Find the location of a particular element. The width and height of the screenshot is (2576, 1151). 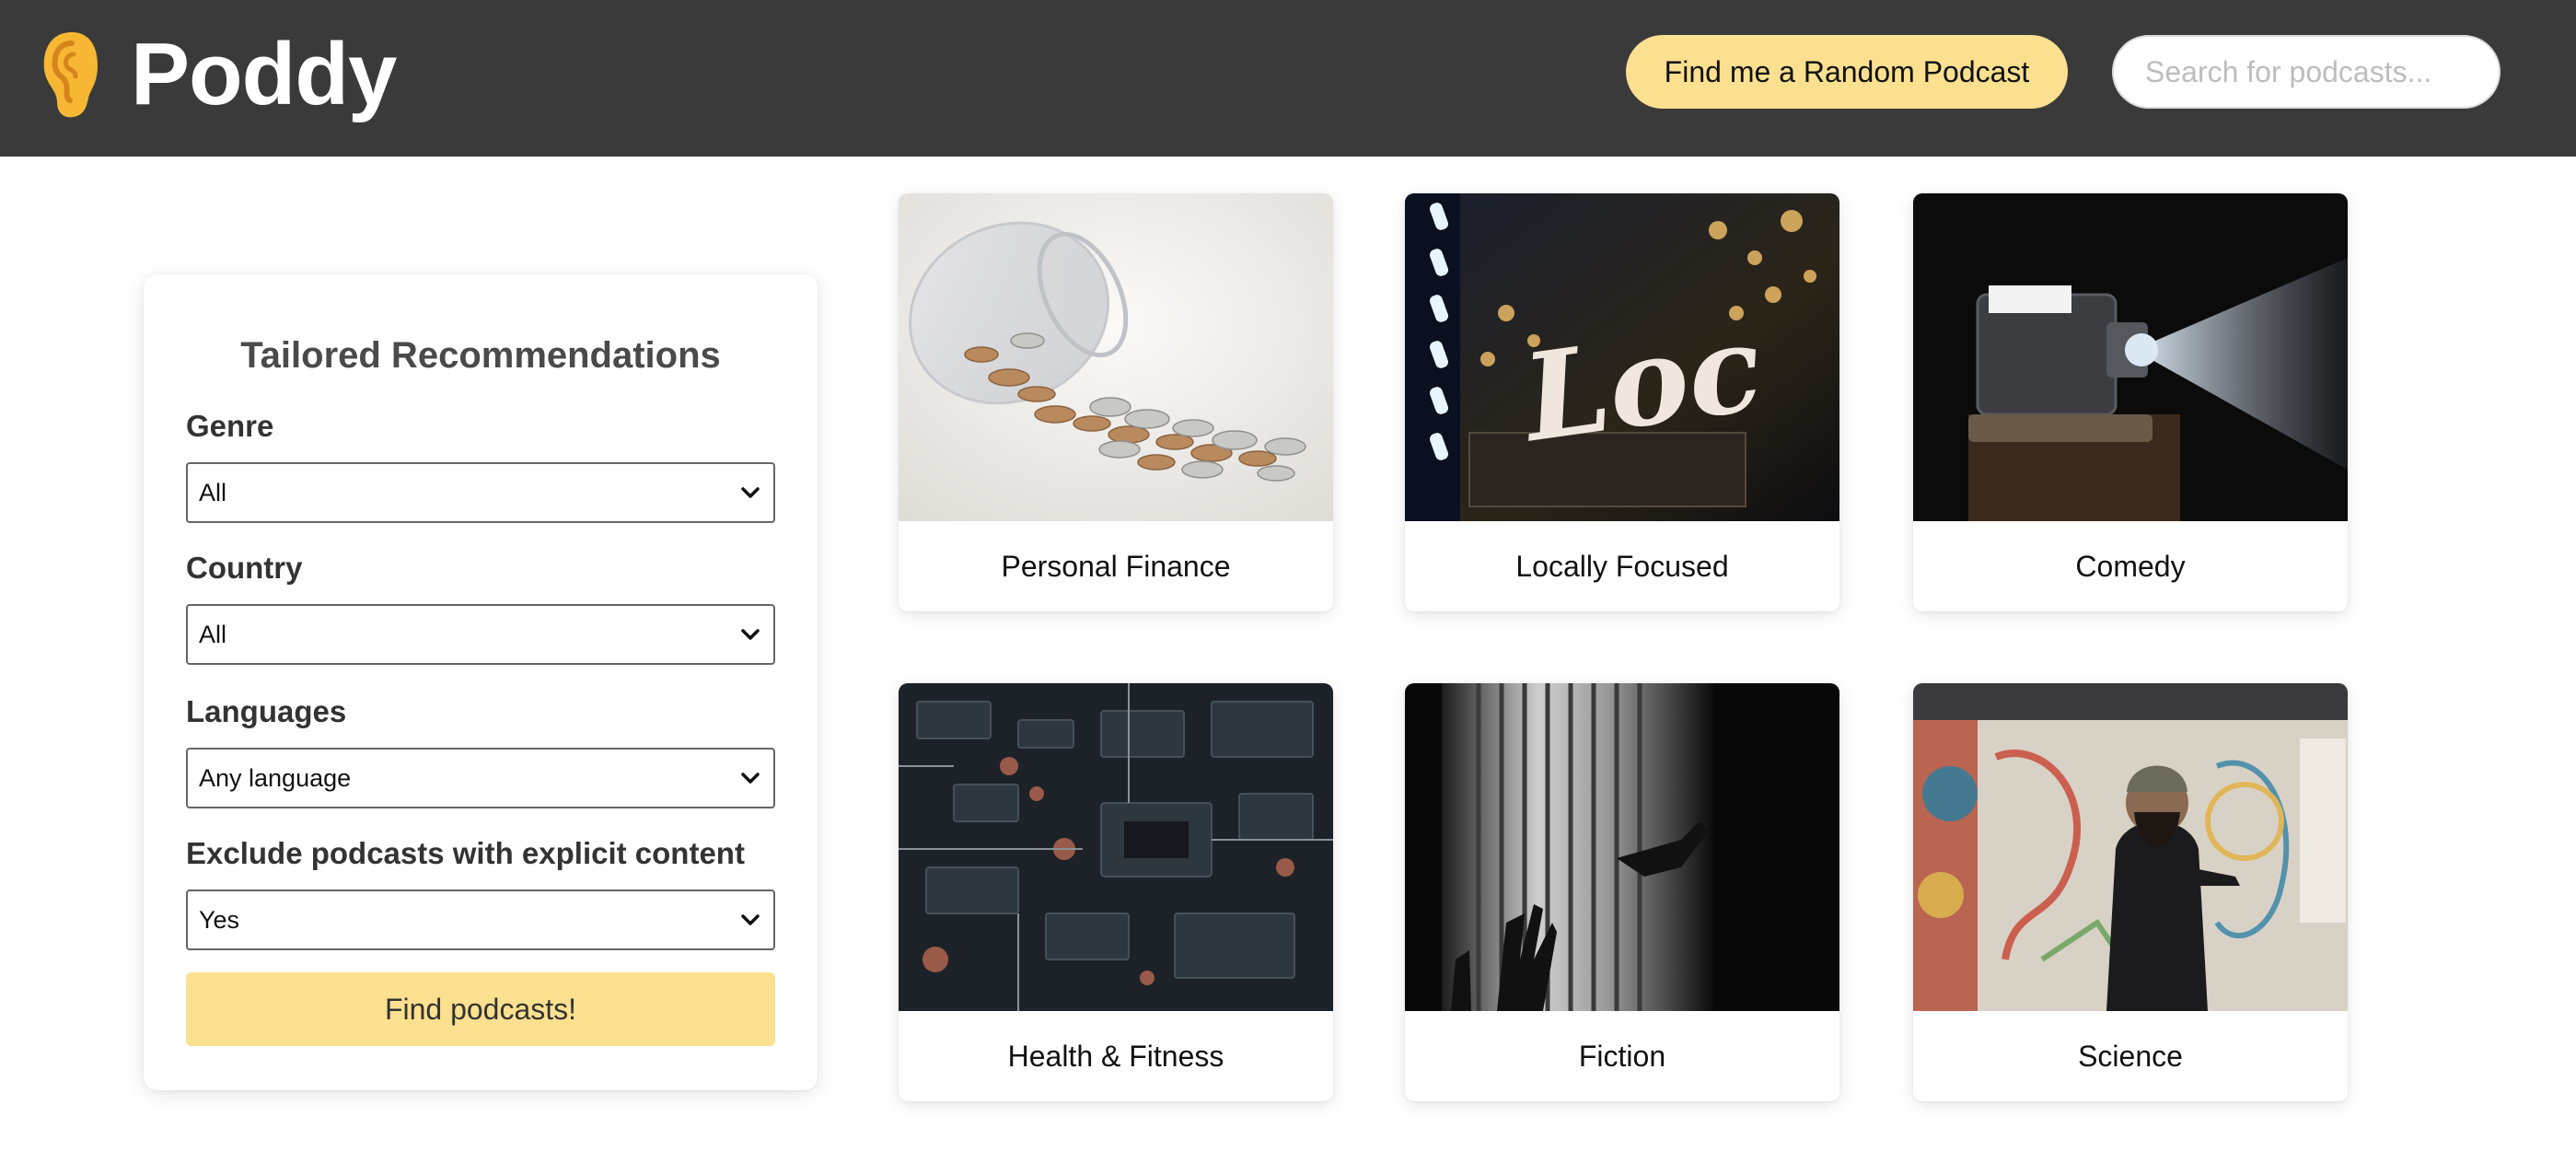

country-label: Country is located at coordinates (244, 568).